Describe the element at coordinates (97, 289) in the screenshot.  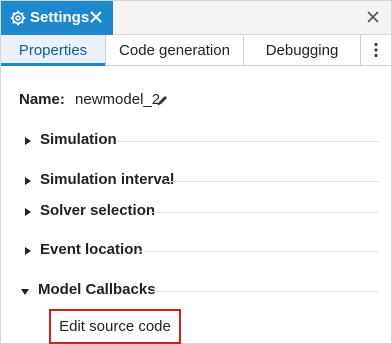
I see `section-label: Model Callbacks` at that location.